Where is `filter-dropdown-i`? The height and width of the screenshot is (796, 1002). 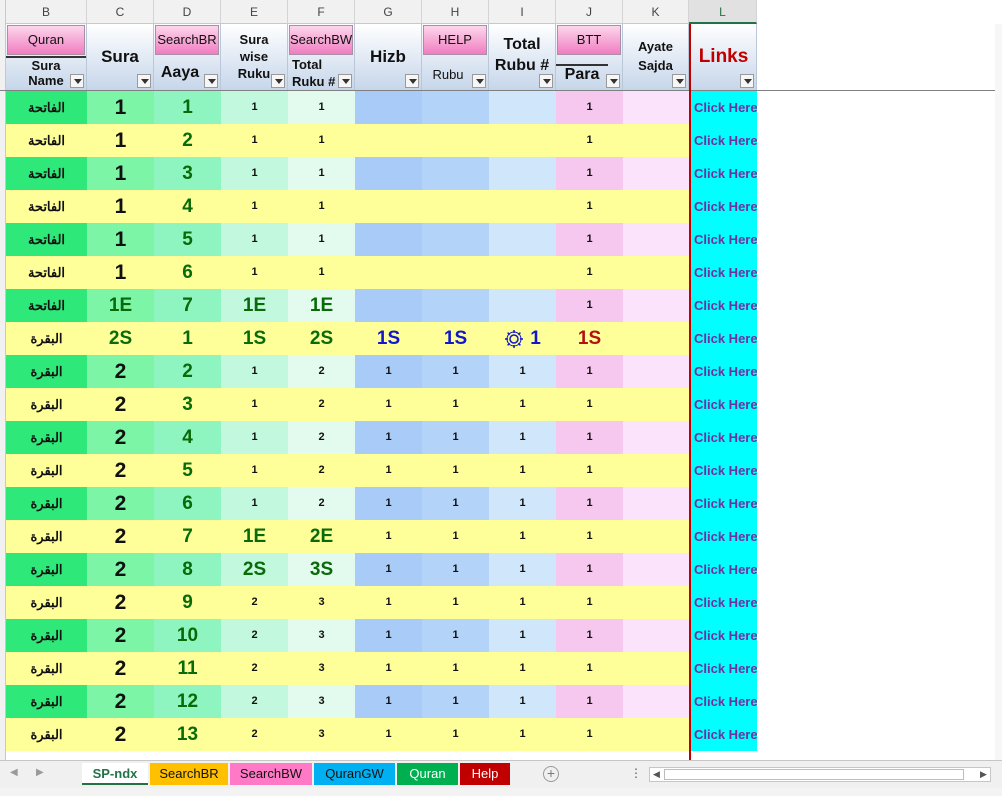
filter-dropdown-i is located at coordinates (546, 81).